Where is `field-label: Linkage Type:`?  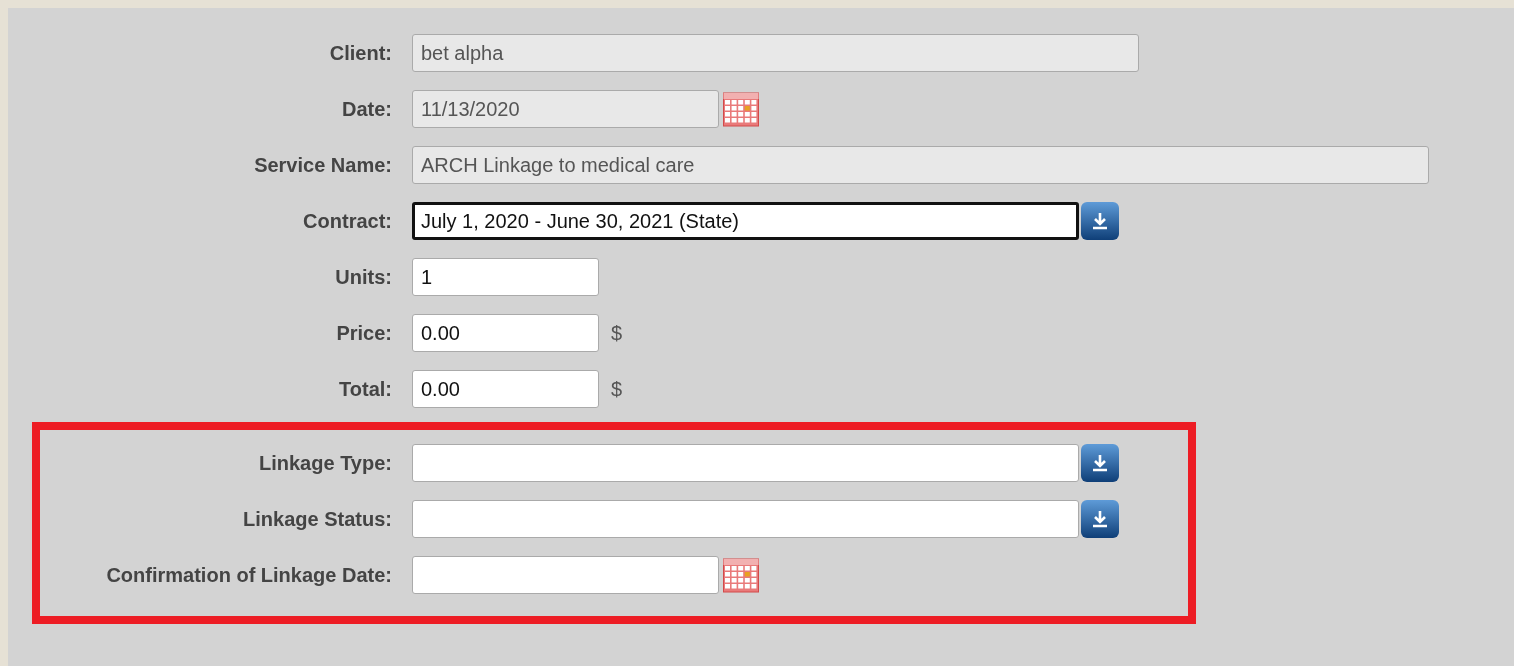
field-label: Linkage Type: is located at coordinates (325, 463).